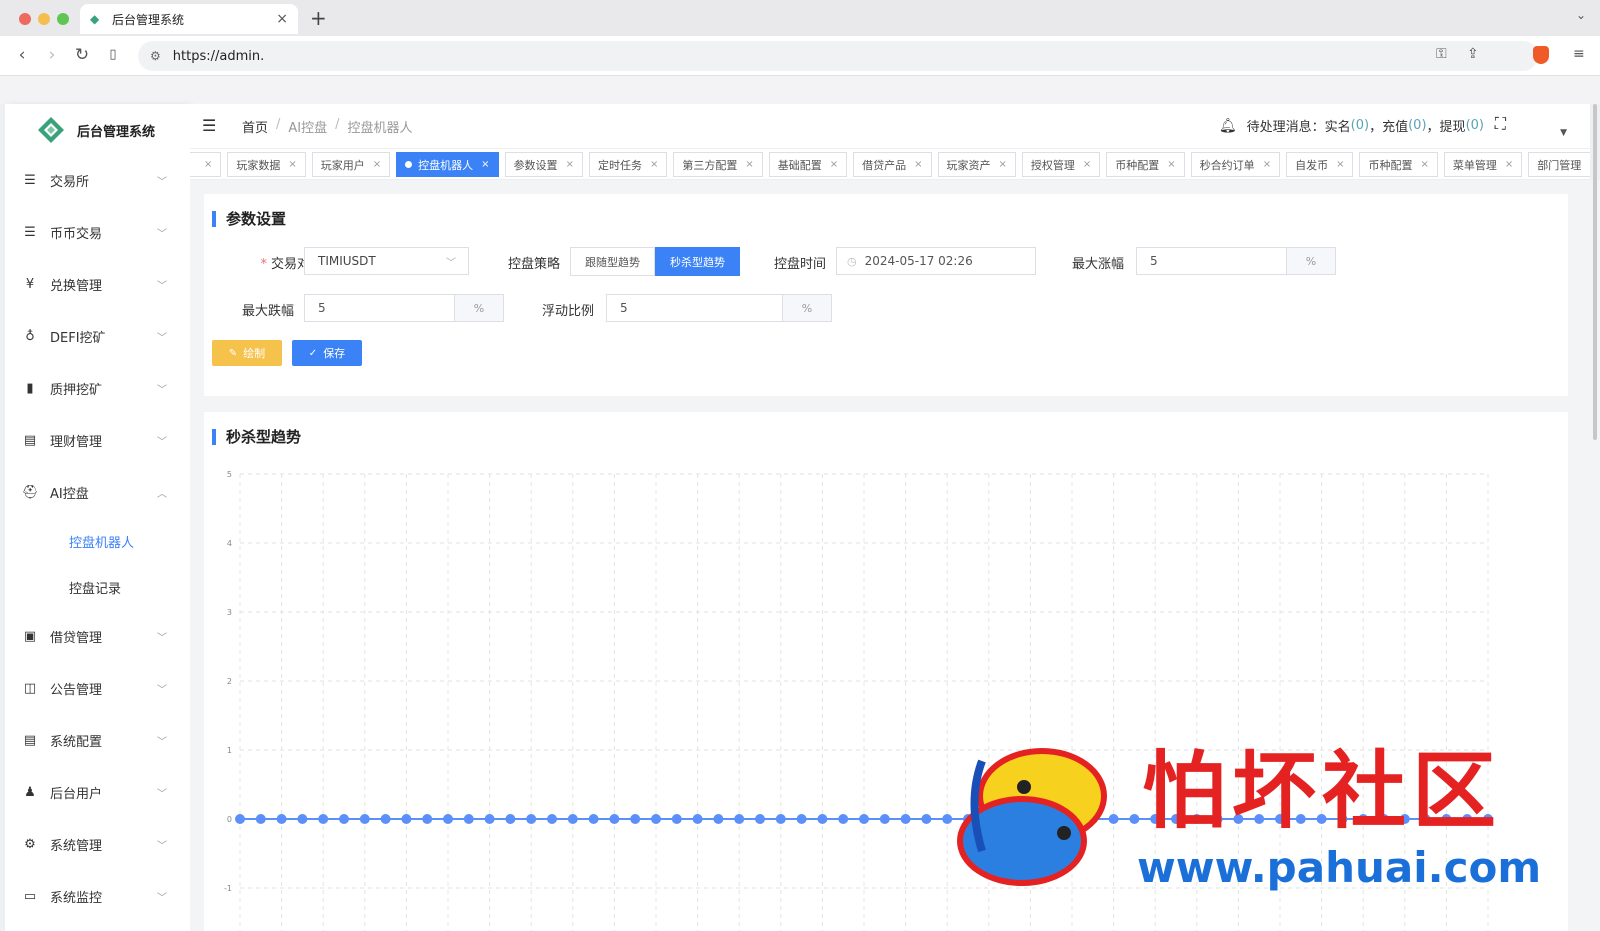  What do you see at coordinates (808, 164) in the screenshot?
I see `tag-item: 基础配置 ×` at bounding box center [808, 164].